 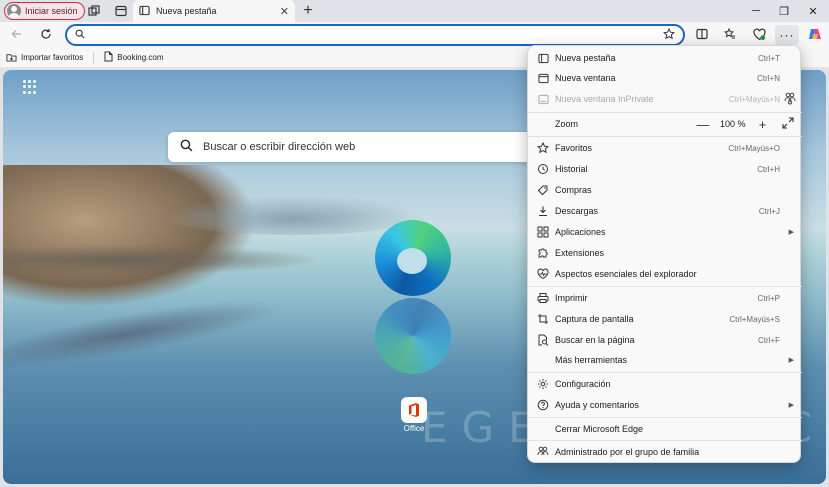 I want to click on profile-button: Iniciar sesión, so click(x=44, y=11).